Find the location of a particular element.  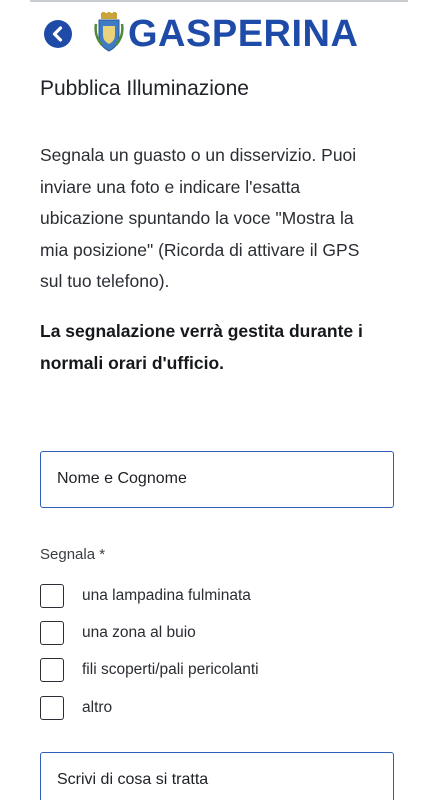

header: GASPERINA is located at coordinates (218, 33).